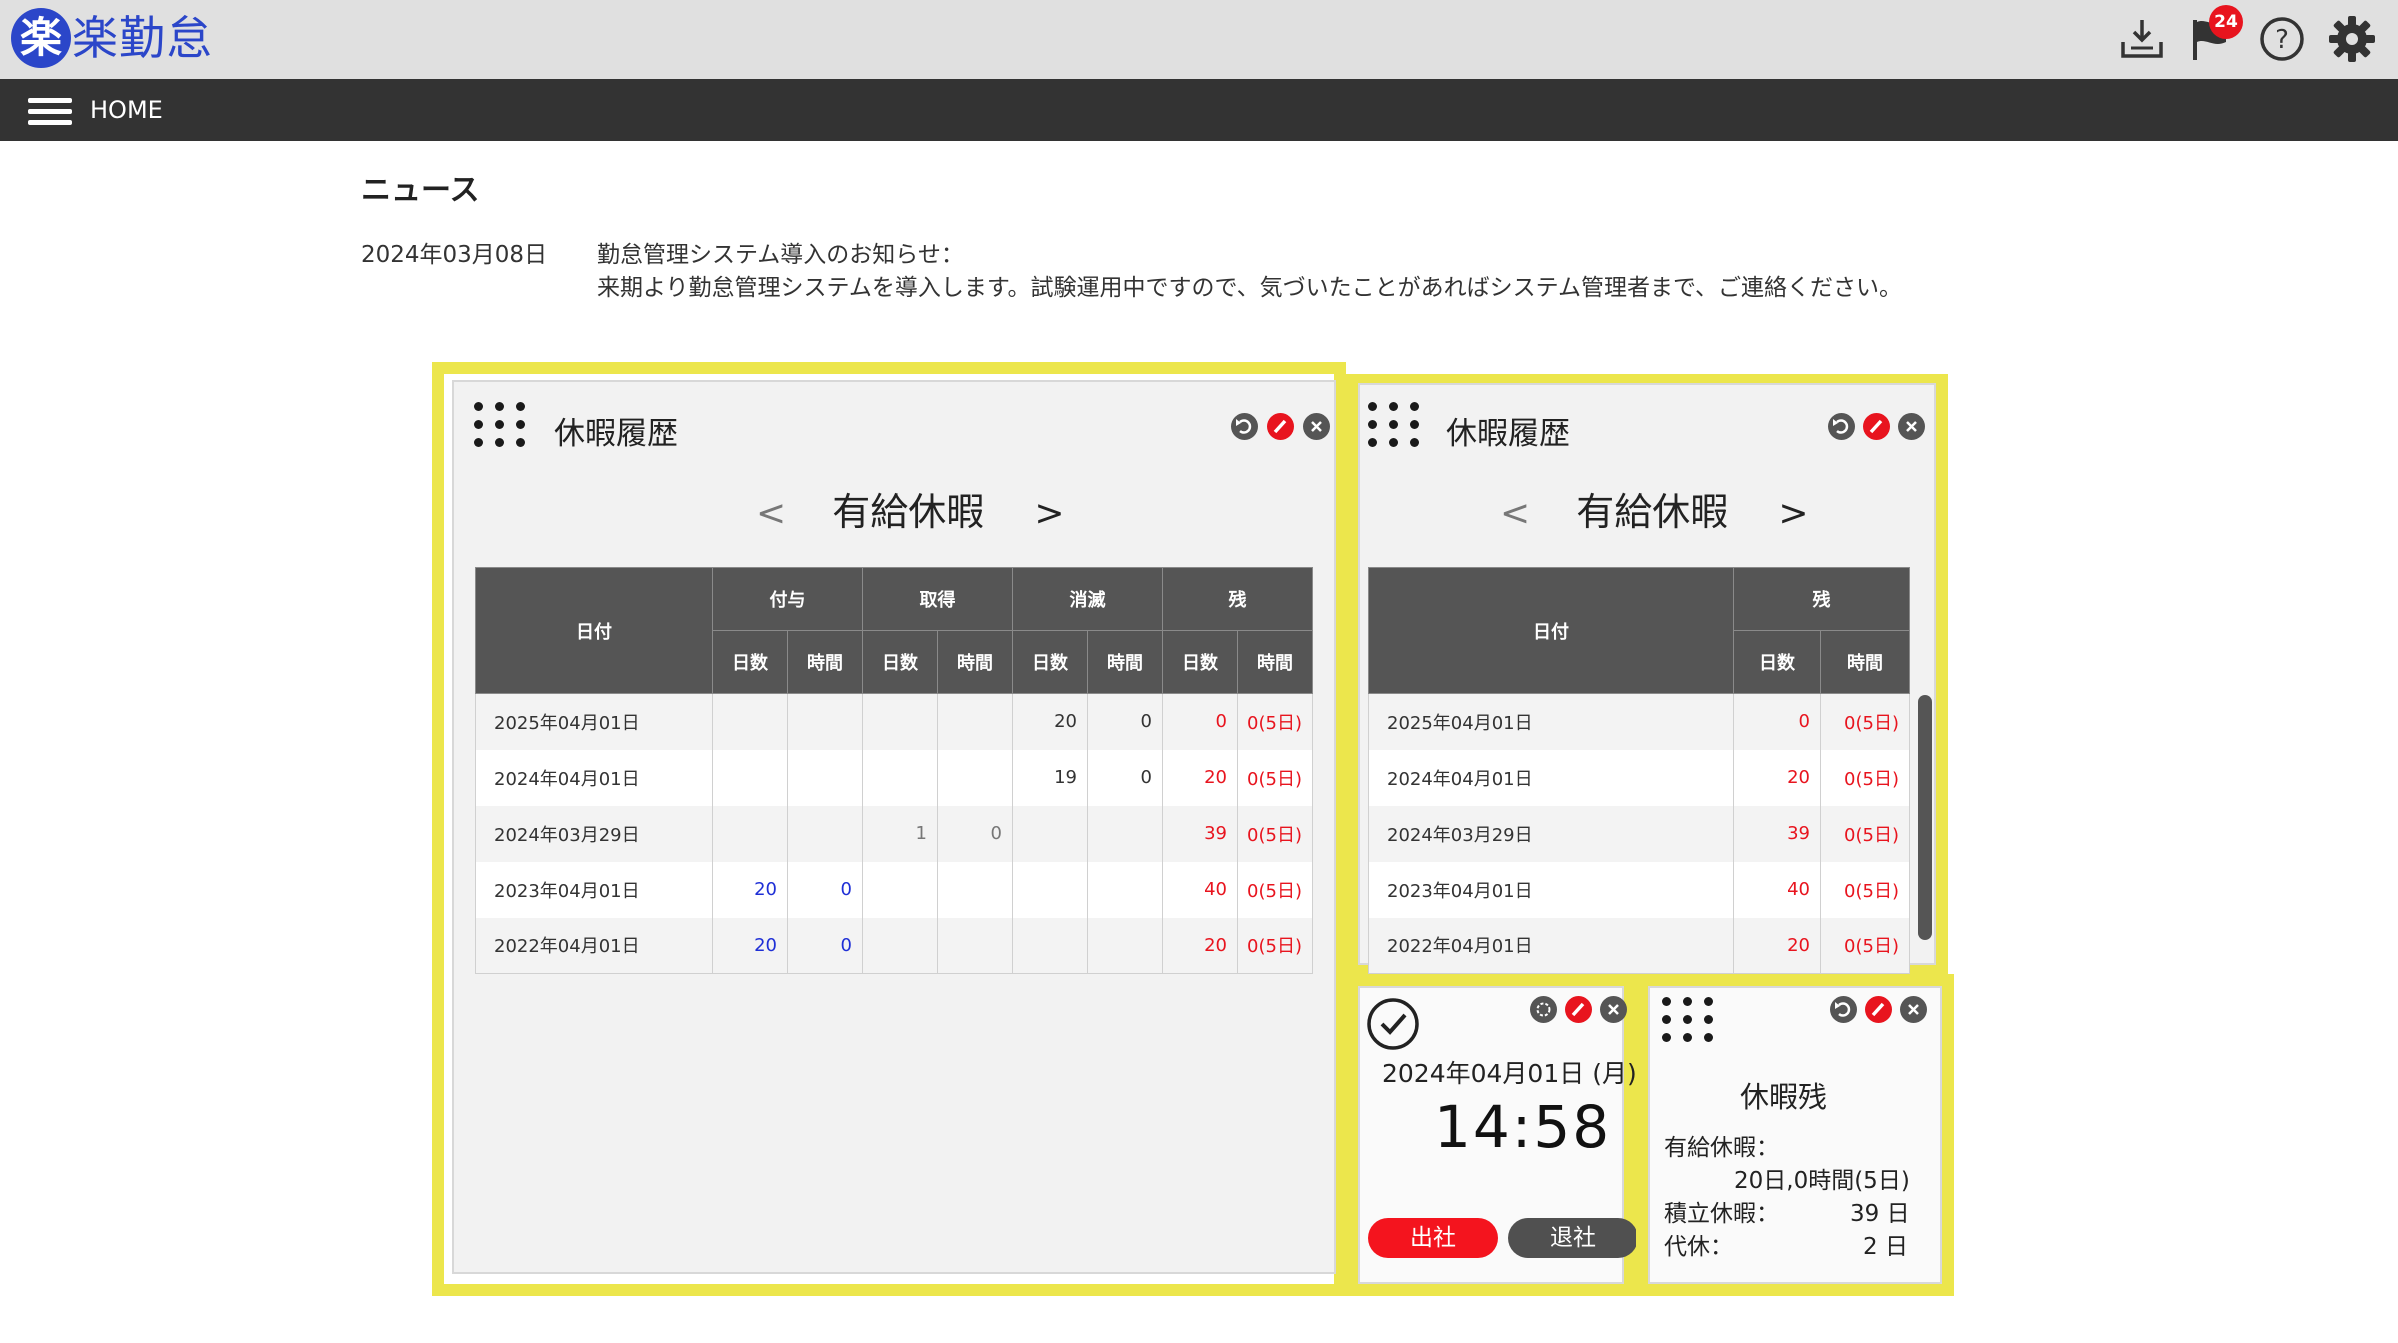  Describe the element at coordinates (1777, 721) in the screenshot. I see `cell-remain-days: 0` at that location.